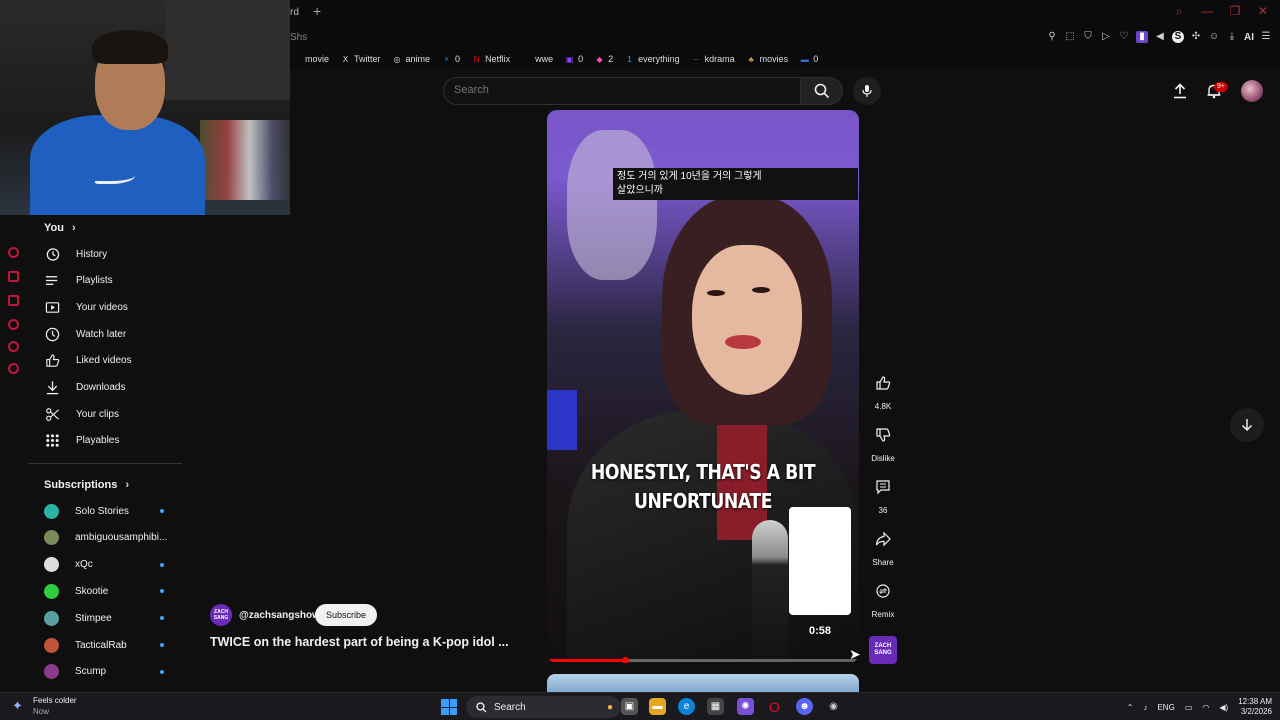  Describe the element at coordinates (114, 565) in the screenshot. I see `subscription-item: xQc` at that location.